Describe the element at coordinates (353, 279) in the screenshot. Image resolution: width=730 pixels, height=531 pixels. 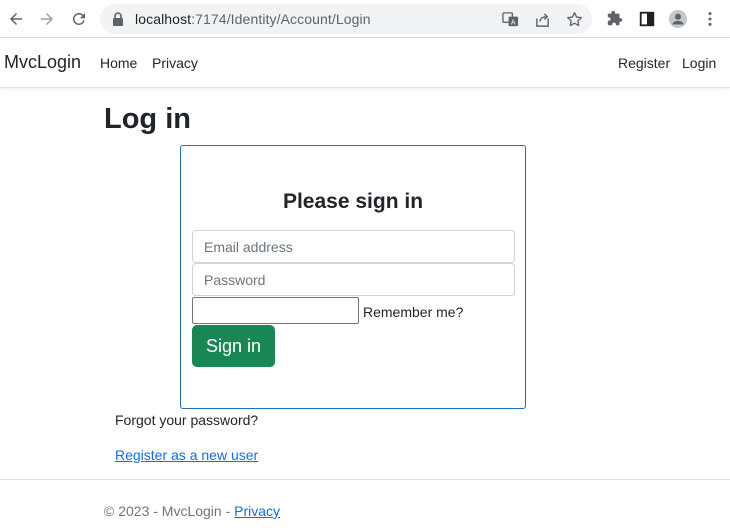
I see `password-input` at that location.